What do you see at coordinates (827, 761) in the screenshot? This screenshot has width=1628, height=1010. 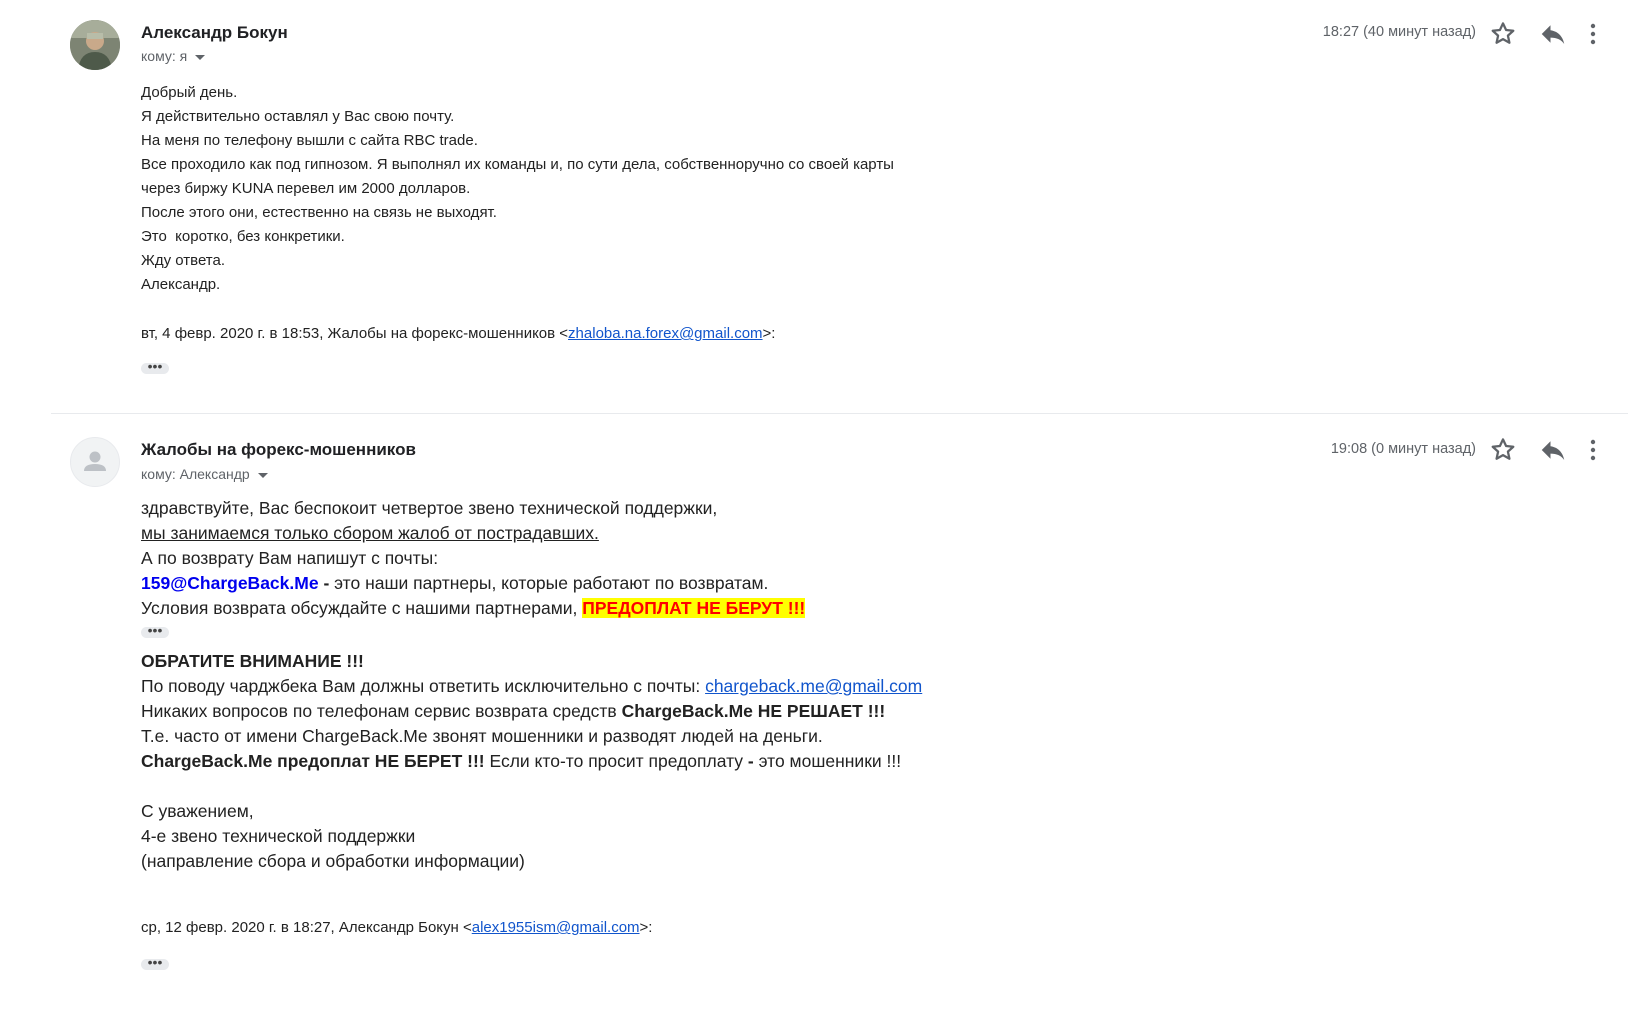 I see `prepay-text-end: это мошенники !!!` at bounding box center [827, 761].